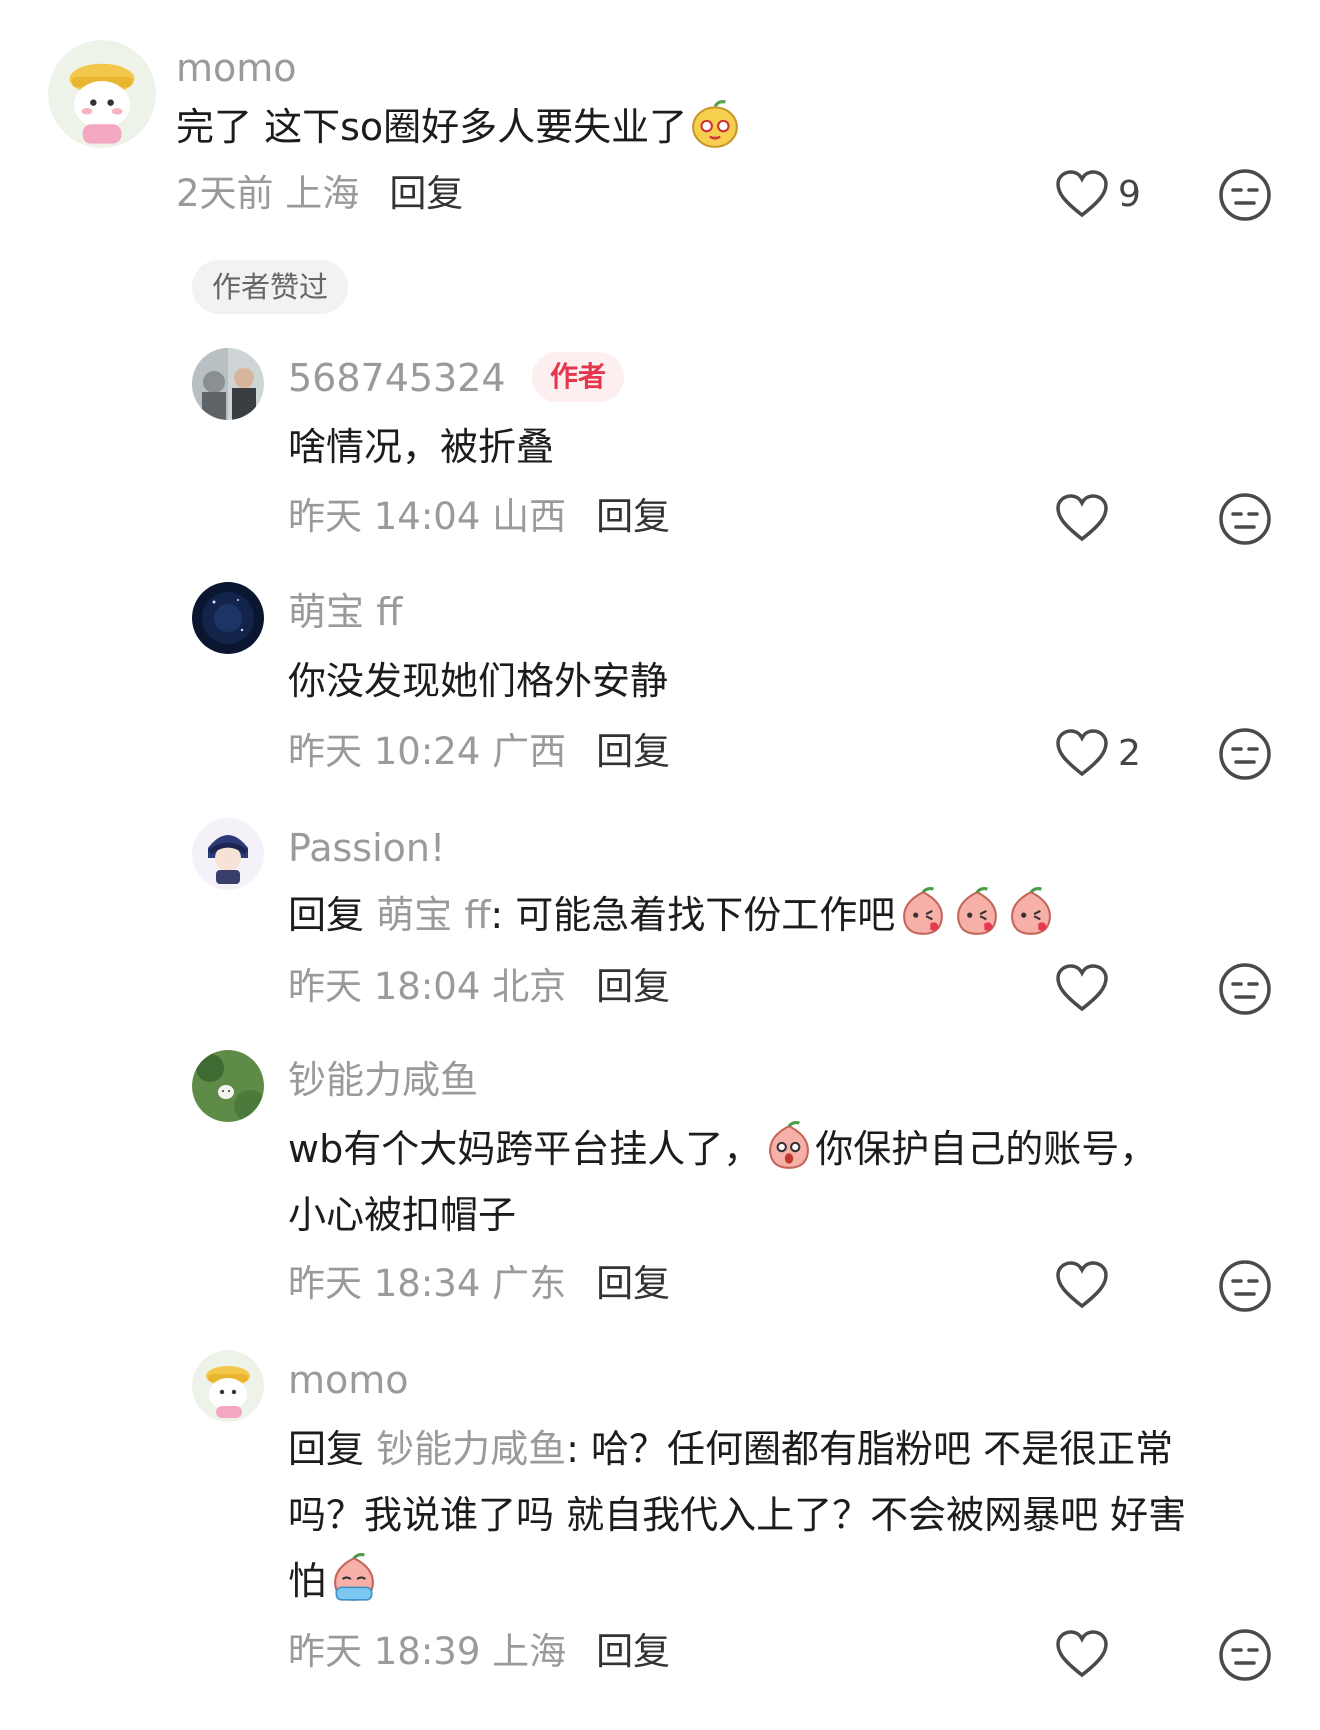  Describe the element at coordinates (525, 1149) in the screenshot. I see `comment-text-part: wb有个大妈跨平台挂人了，` at that location.